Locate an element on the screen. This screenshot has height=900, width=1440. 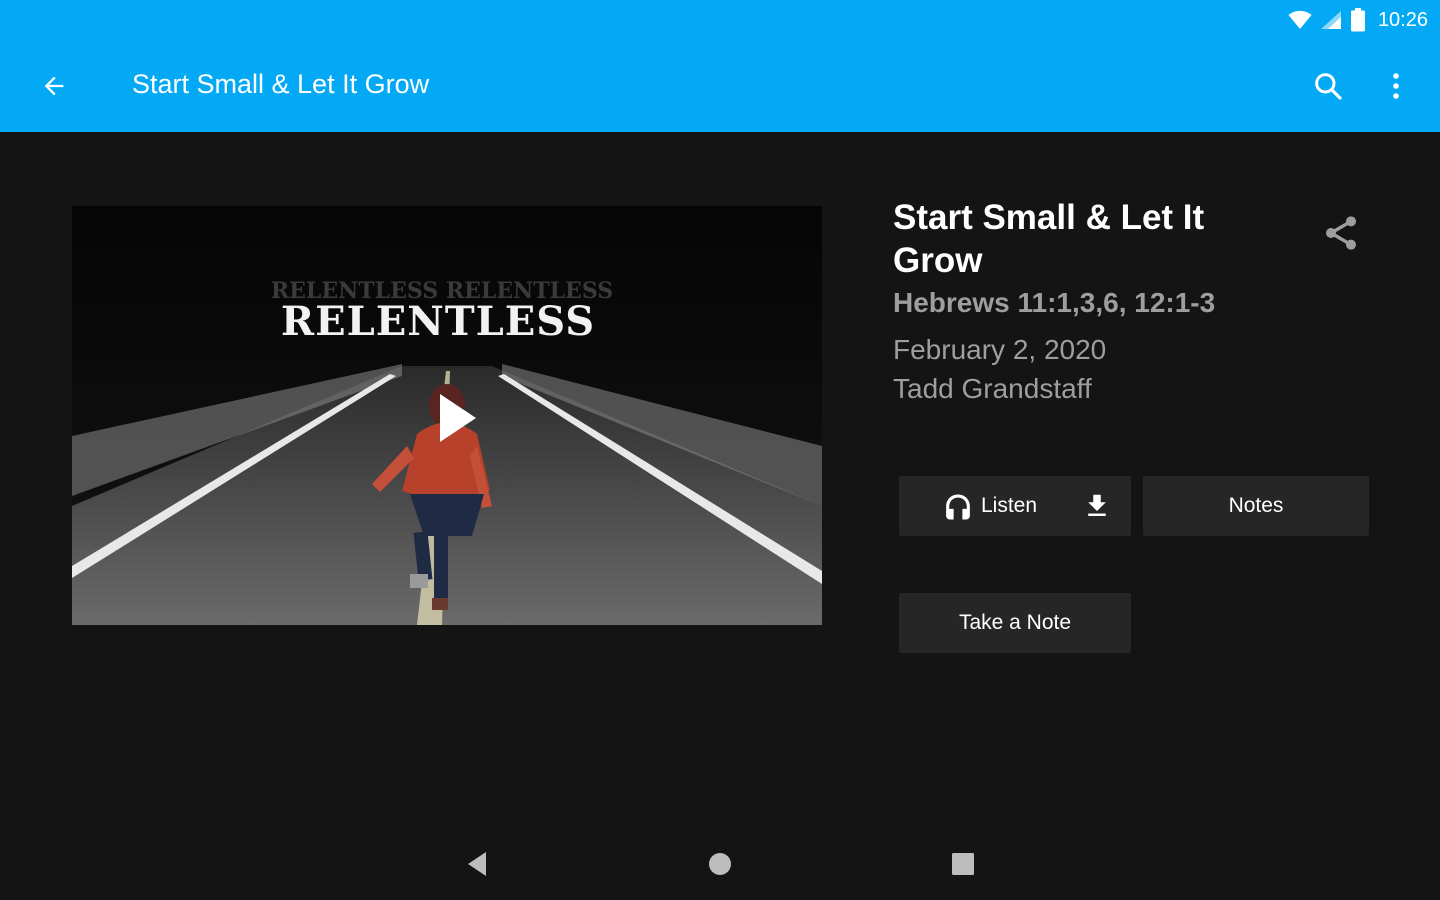
search-icon is located at coordinates (1328, 86).